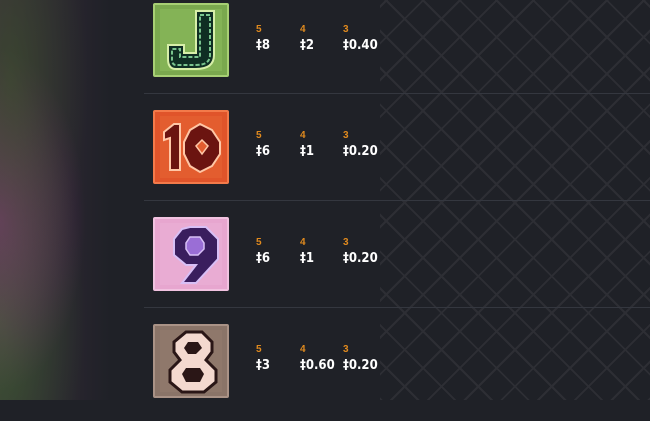 The height and width of the screenshot is (421, 650). I want to click on payout-amount: ‡3, so click(263, 365).